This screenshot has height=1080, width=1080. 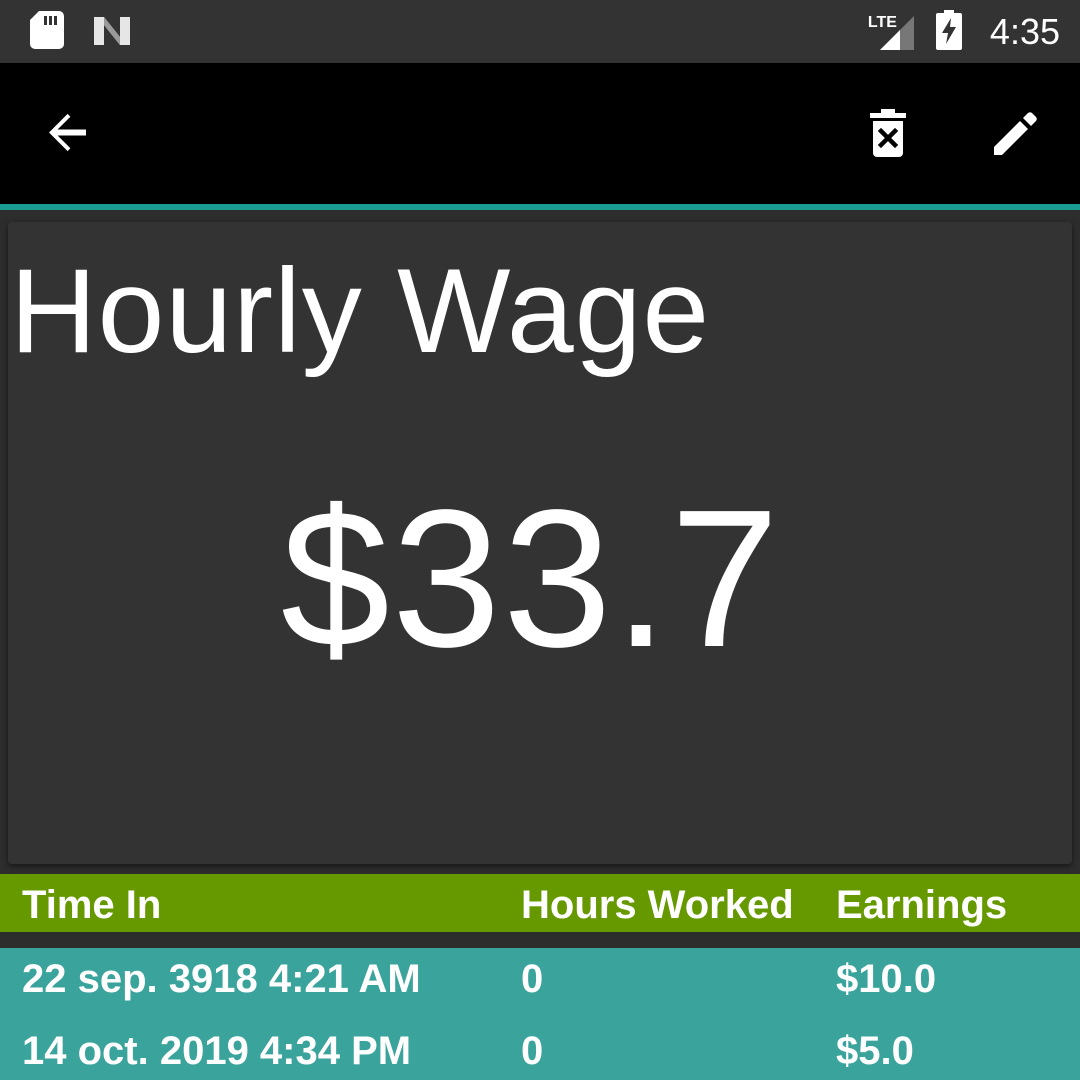 I want to click on arrow-back-icon, so click(x=68, y=135).